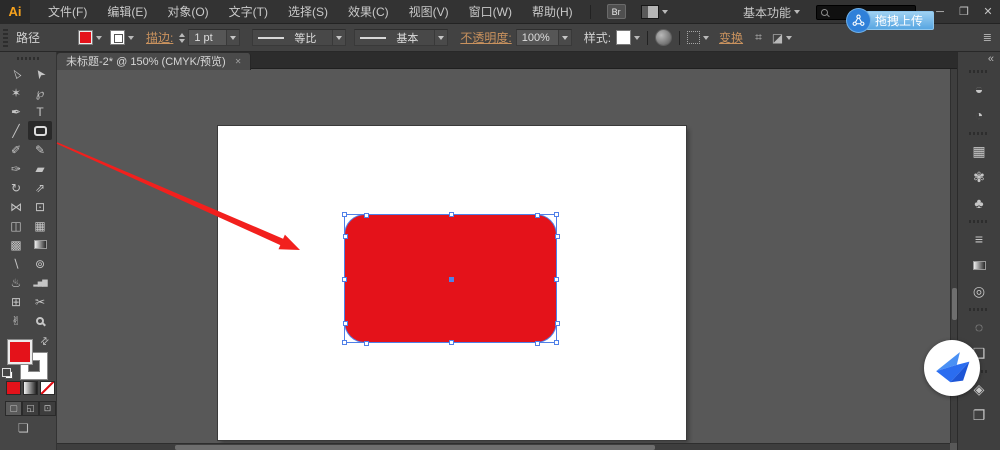  I want to click on arrange-dropdown: ◪, so click(782, 38).